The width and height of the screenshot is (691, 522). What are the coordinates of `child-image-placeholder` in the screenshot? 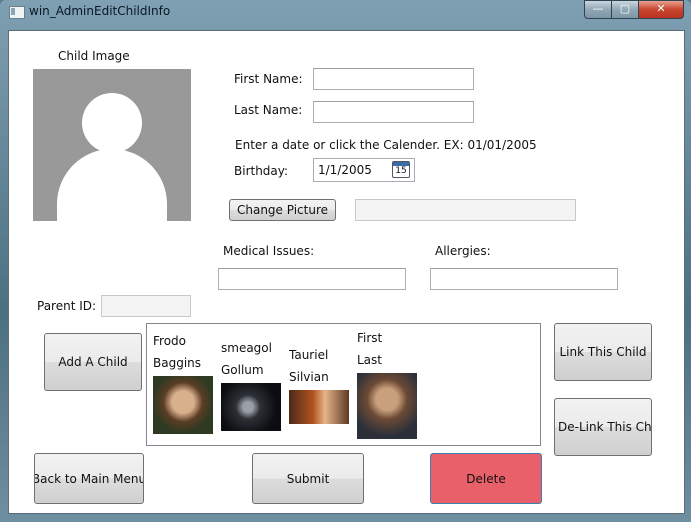 It's located at (112, 145).